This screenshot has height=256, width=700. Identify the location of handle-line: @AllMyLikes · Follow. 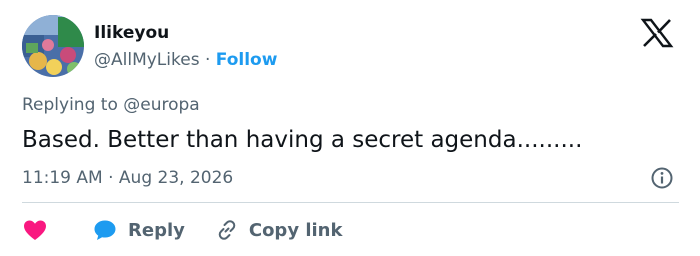
(185, 60).